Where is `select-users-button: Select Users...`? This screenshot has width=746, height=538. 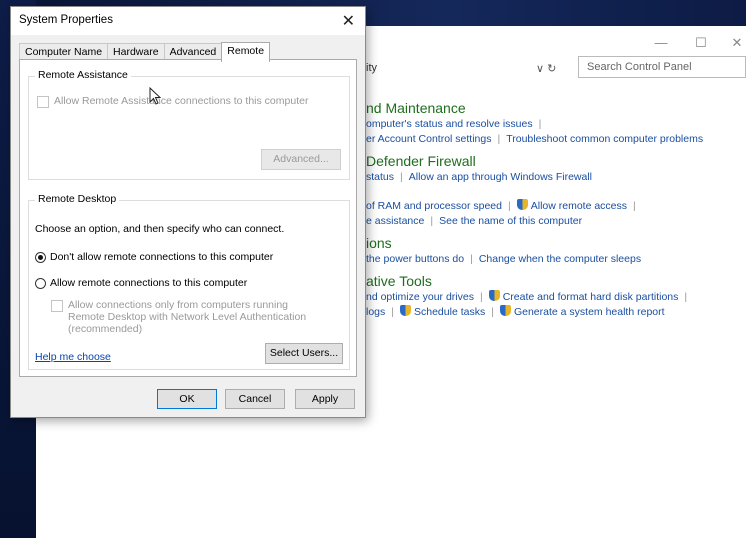 select-users-button: Select Users... is located at coordinates (304, 353).